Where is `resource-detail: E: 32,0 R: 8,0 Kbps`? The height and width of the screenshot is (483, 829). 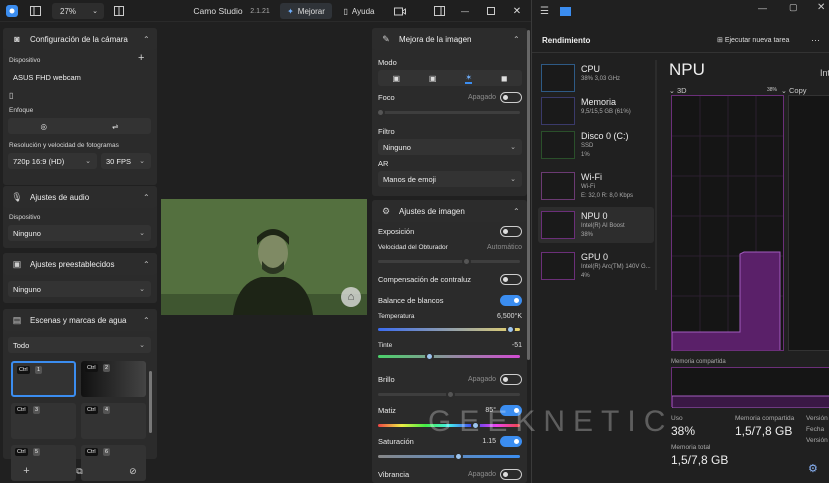 resource-detail: E: 32,0 R: 8,0 Kbps is located at coordinates (607, 196).